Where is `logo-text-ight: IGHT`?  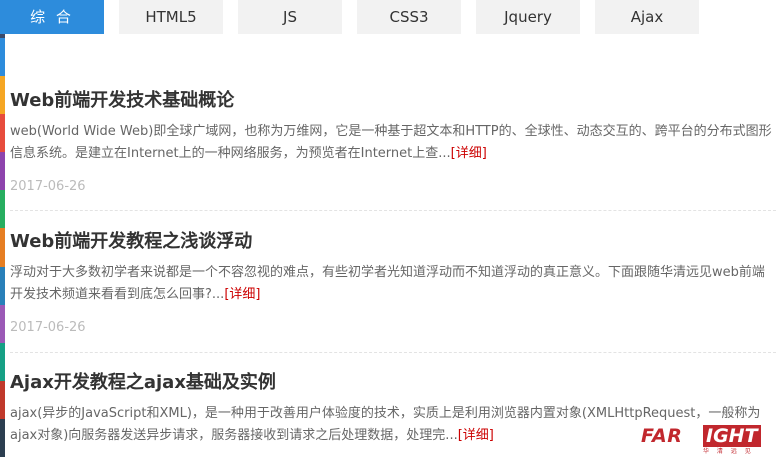
logo-text-ight: IGHT is located at coordinates (732, 436).